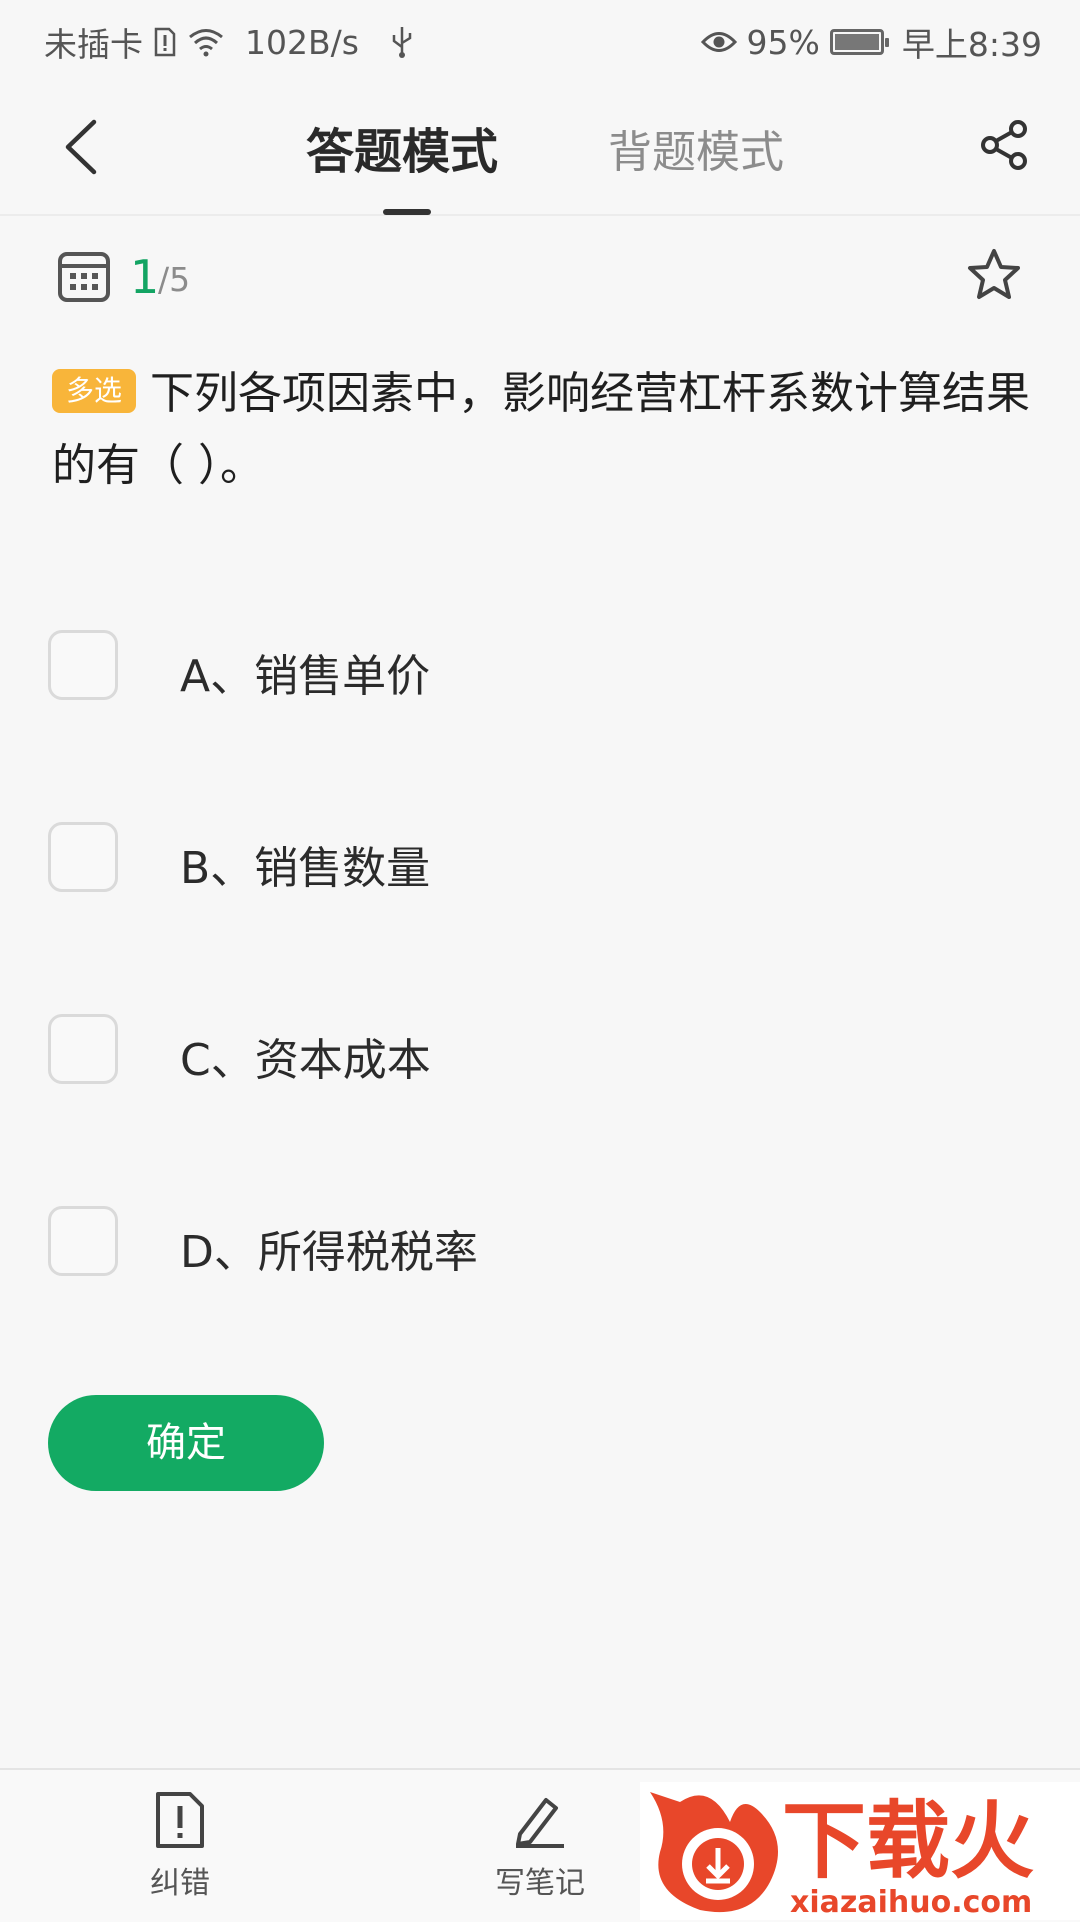  What do you see at coordinates (83, 1241) in the screenshot?
I see `option-d-checkbox` at bounding box center [83, 1241].